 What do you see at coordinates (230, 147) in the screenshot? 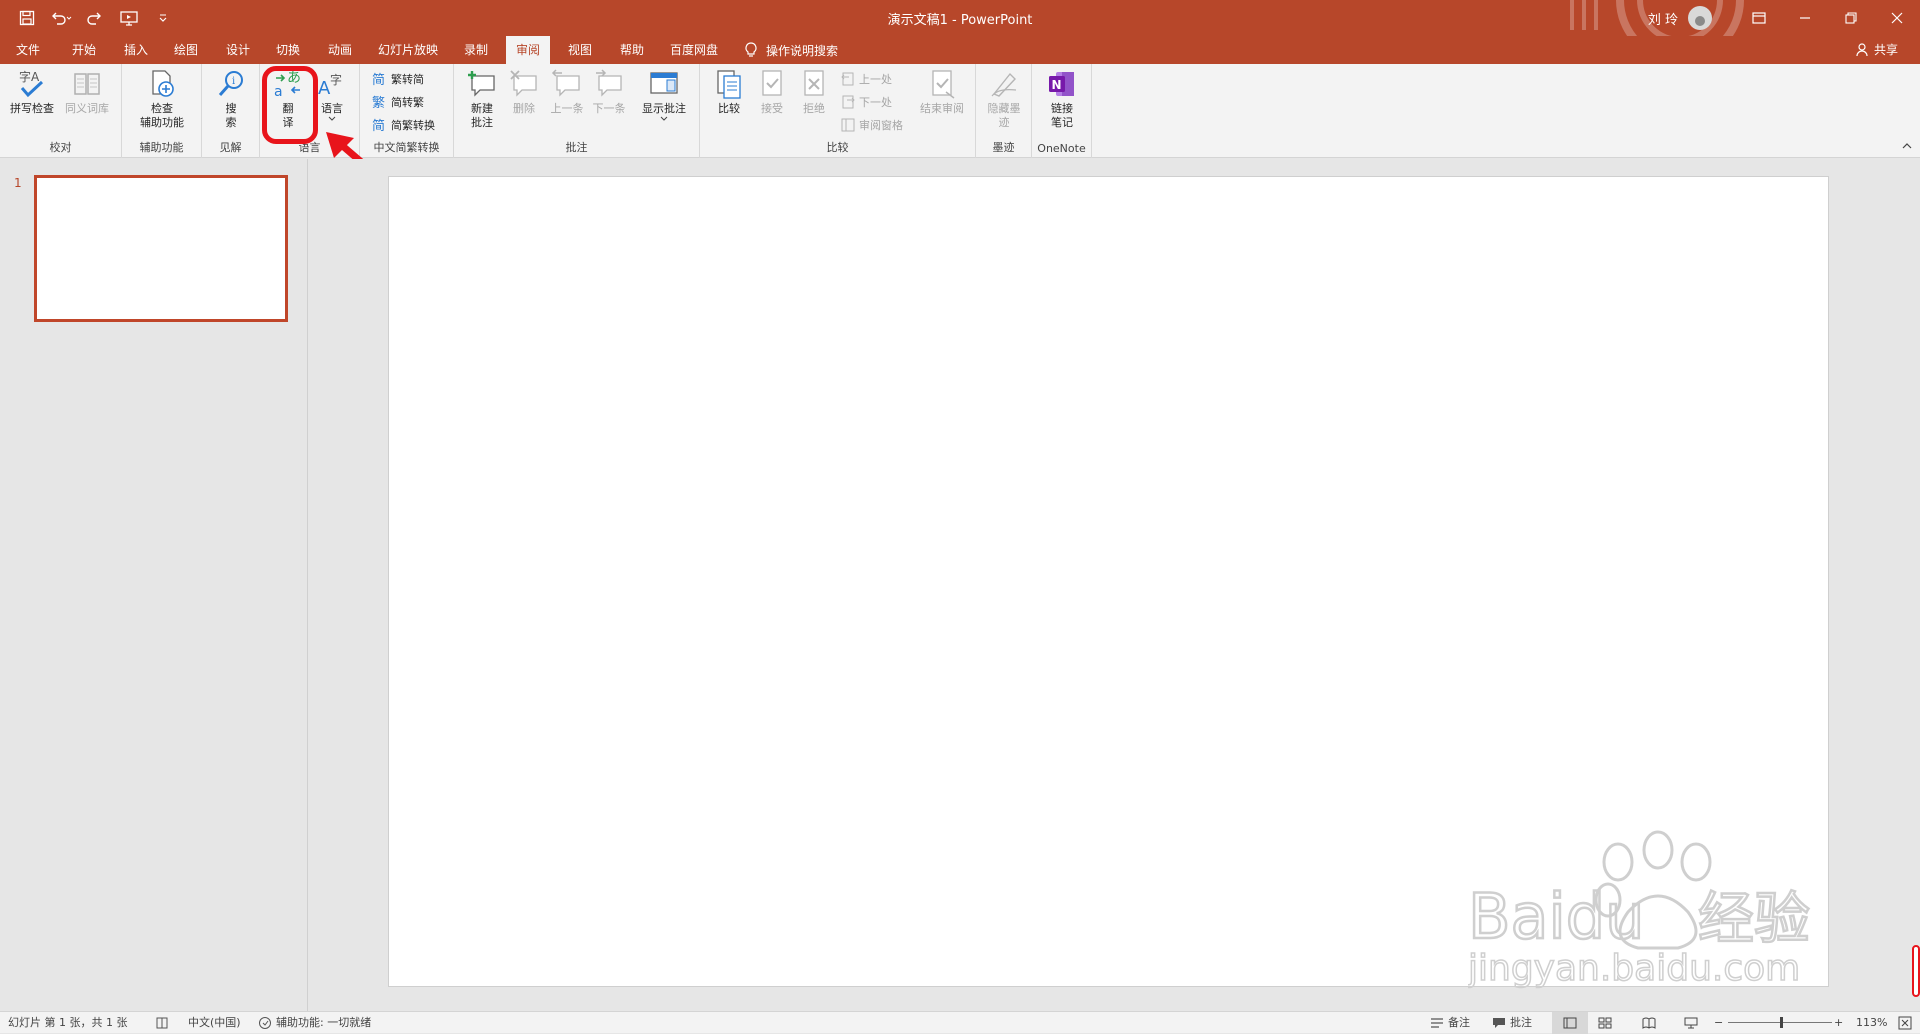
I see `insights-group-label: 见解` at bounding box center [230, 147].